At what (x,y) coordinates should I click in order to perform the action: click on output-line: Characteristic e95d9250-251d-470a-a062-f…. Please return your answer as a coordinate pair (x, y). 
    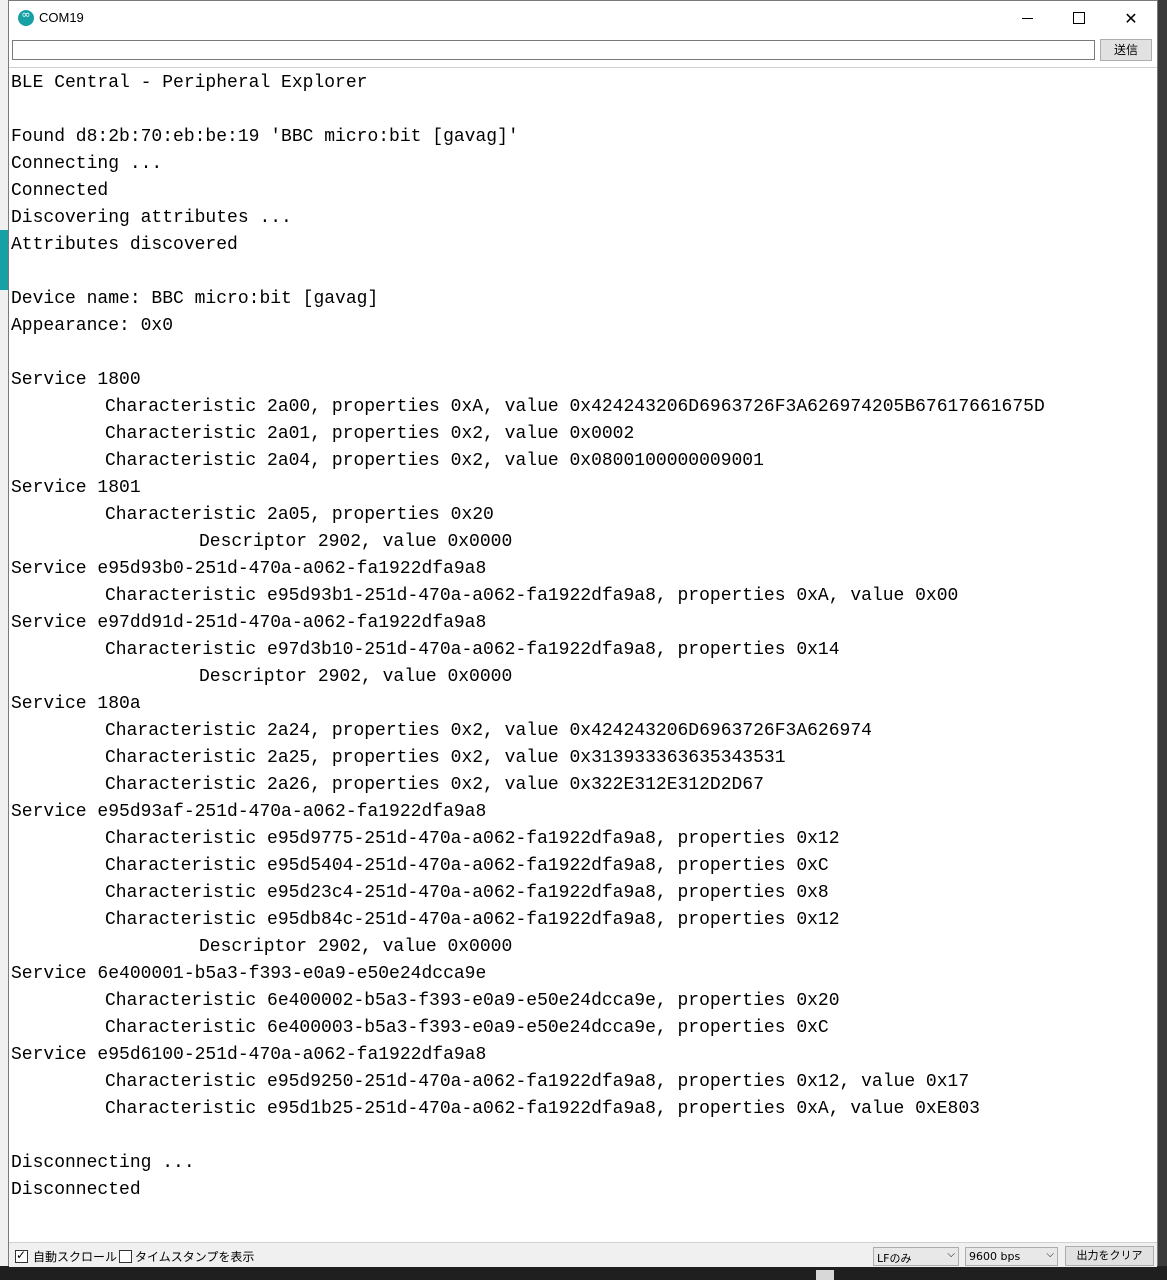
    Looking at the image, I should click on (537, 1082).